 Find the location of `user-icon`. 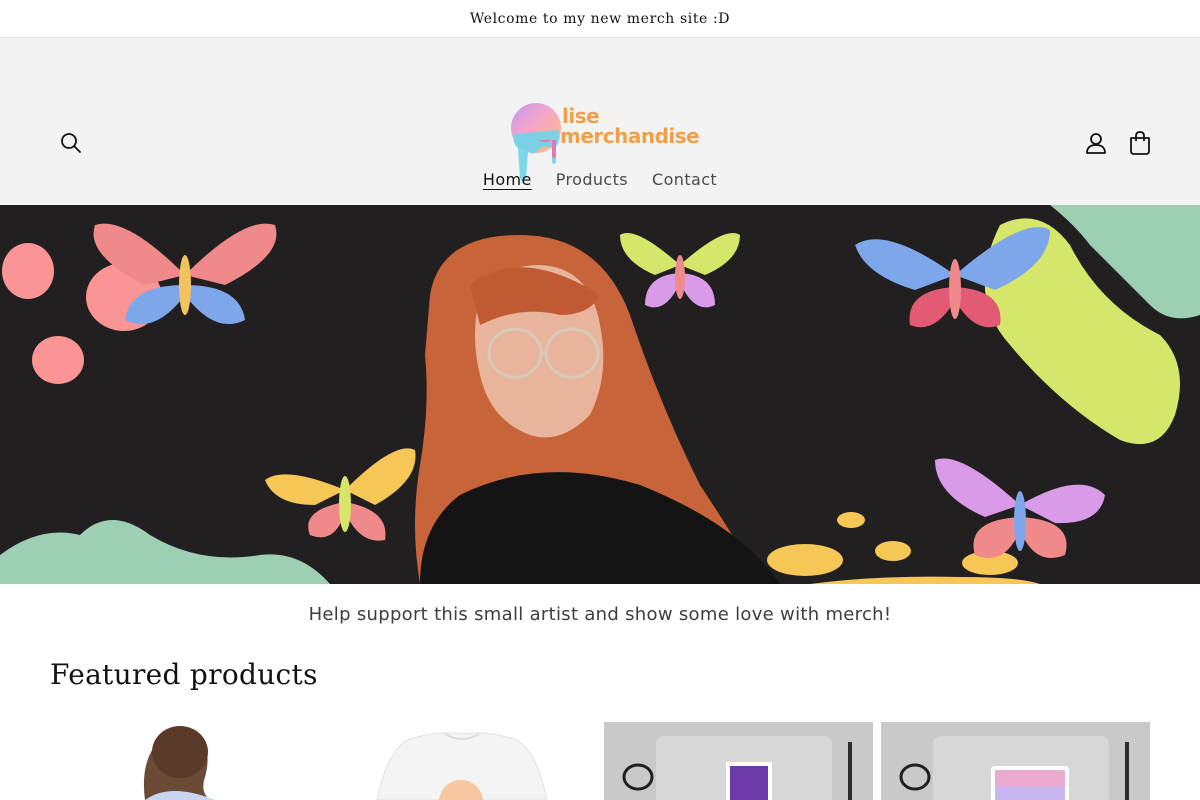

user-icon is located at coordinates (1096, 143).